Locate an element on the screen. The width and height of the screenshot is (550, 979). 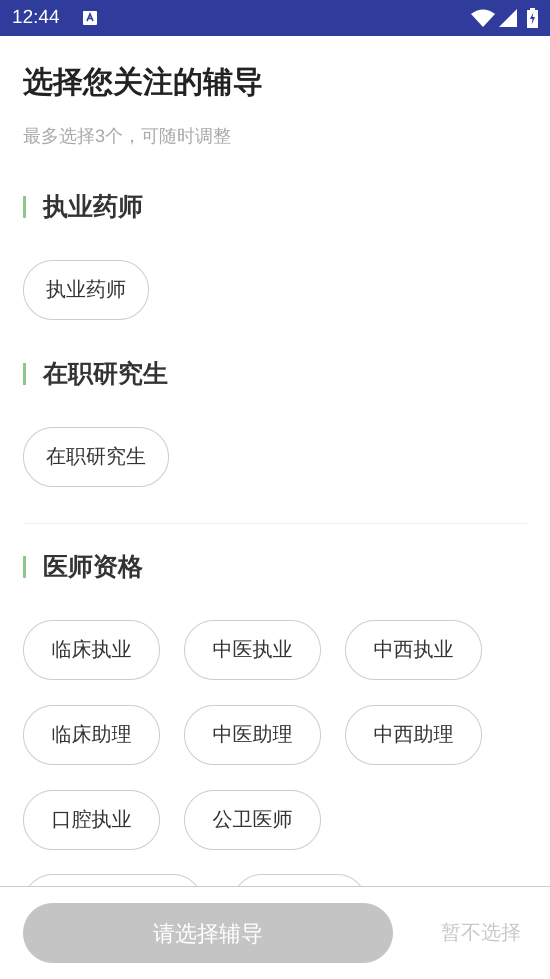
battery-icon is located at coordinates (532, 18).